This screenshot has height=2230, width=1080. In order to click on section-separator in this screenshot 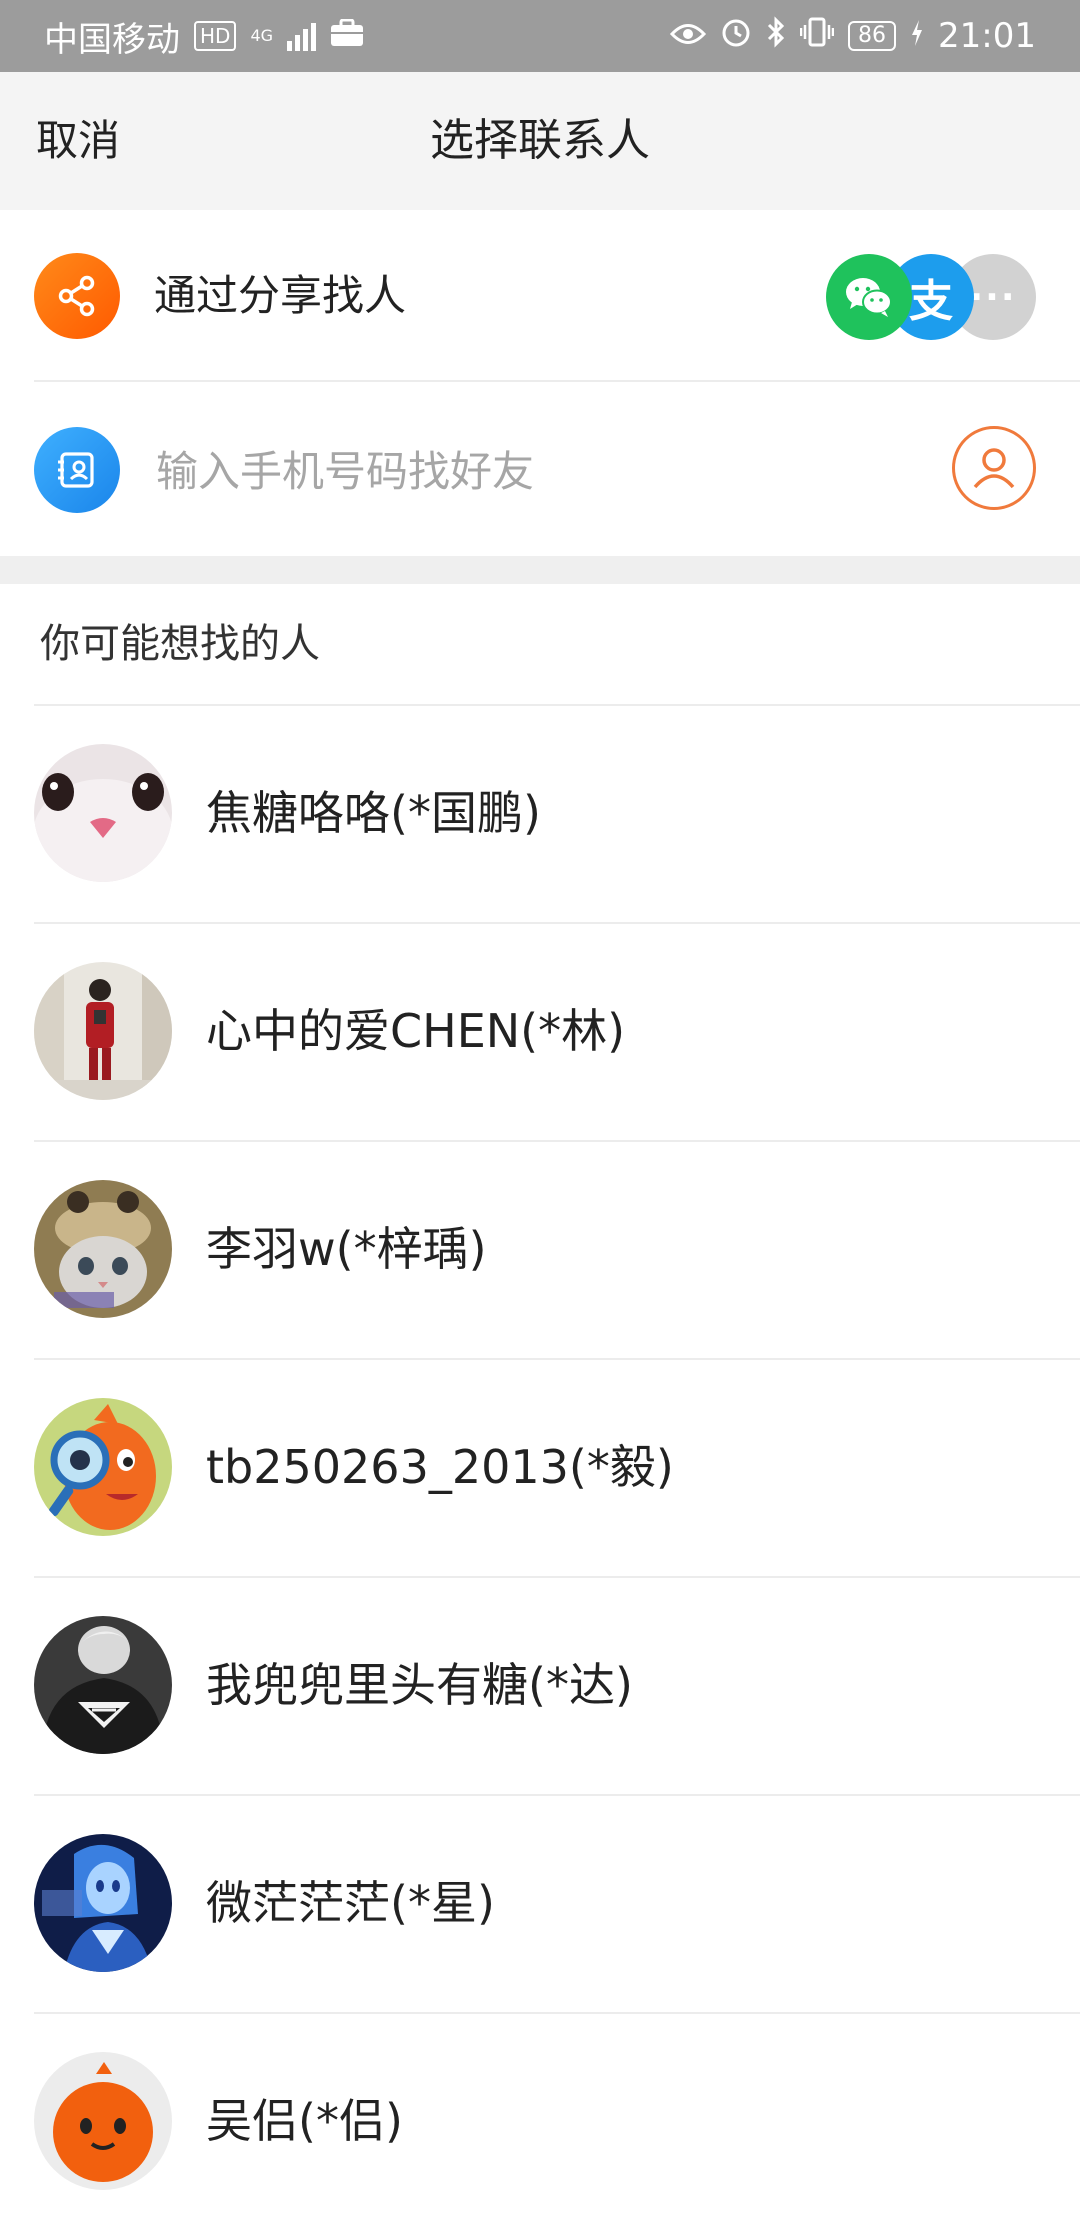, I will do `click(540, 570)`.